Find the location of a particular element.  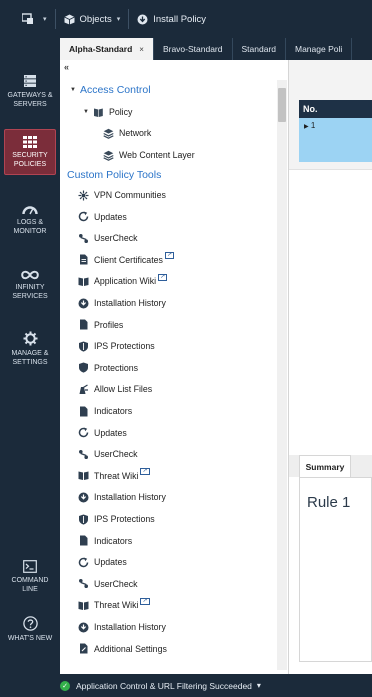

tool-item-label: Client Certificates is located at coordinates (128, 259).